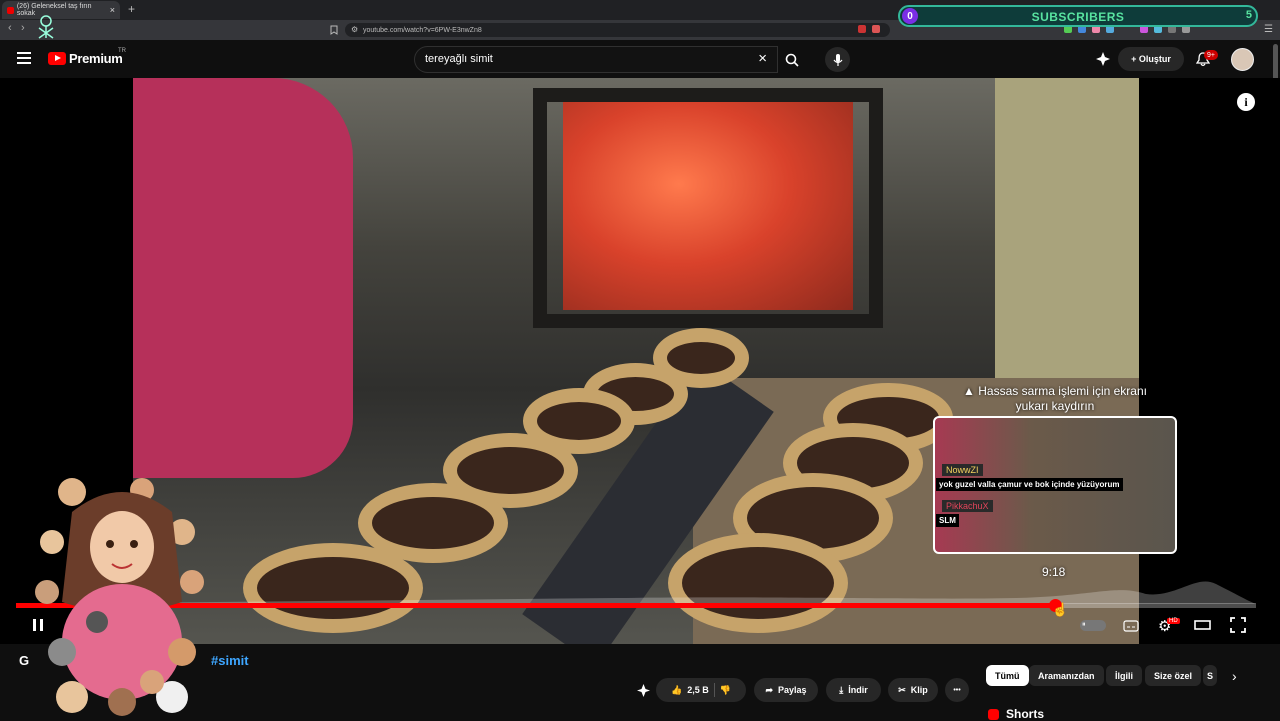 Image resolution: width=1280 pixels, height=721 pixels. I want to click on chip-related: İlgili, so click(1124, 675).